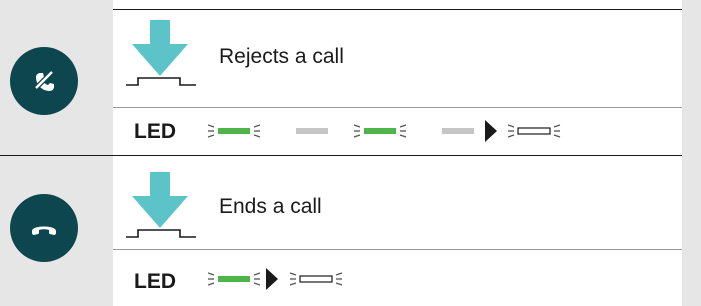 Image resolution: width=701 pixels, height=306 pixels. I want to click on reject-call-icon, so click(44, 80).